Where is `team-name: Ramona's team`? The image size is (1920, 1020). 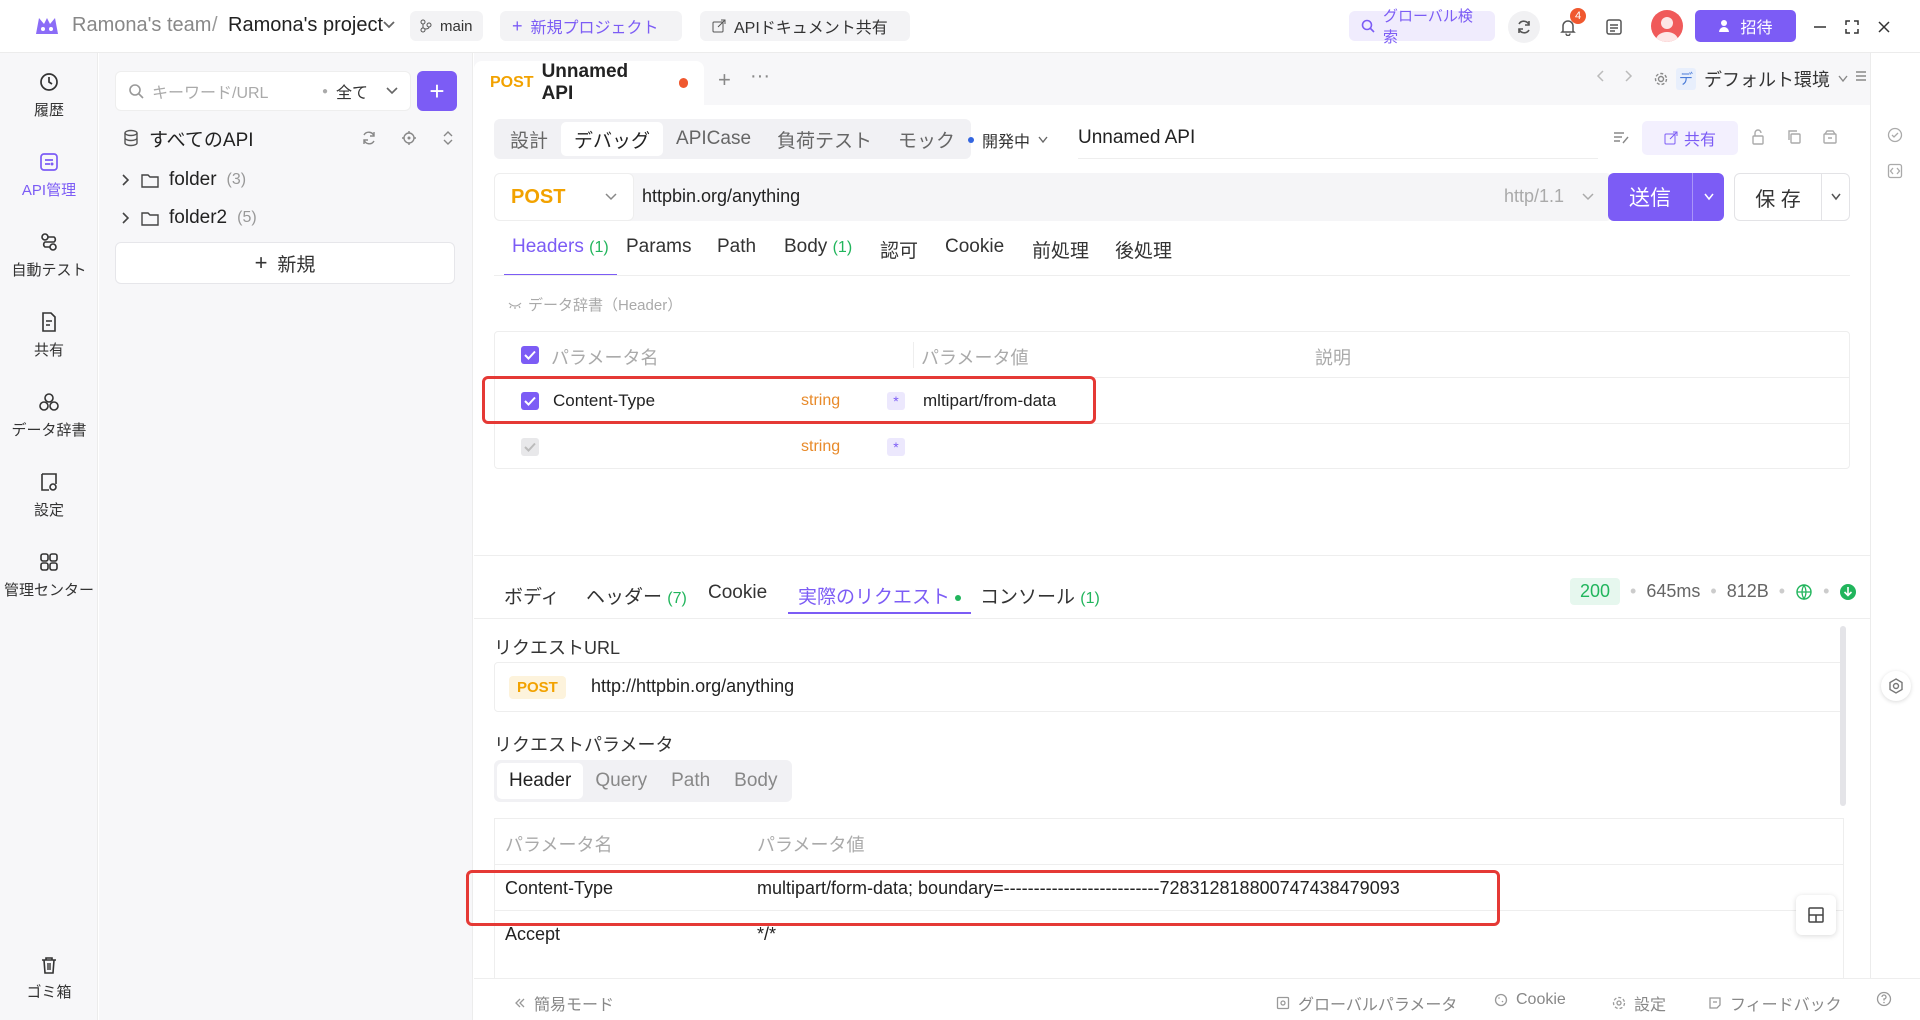 team-name: Ramona's team is located at coordinates (141, 25).